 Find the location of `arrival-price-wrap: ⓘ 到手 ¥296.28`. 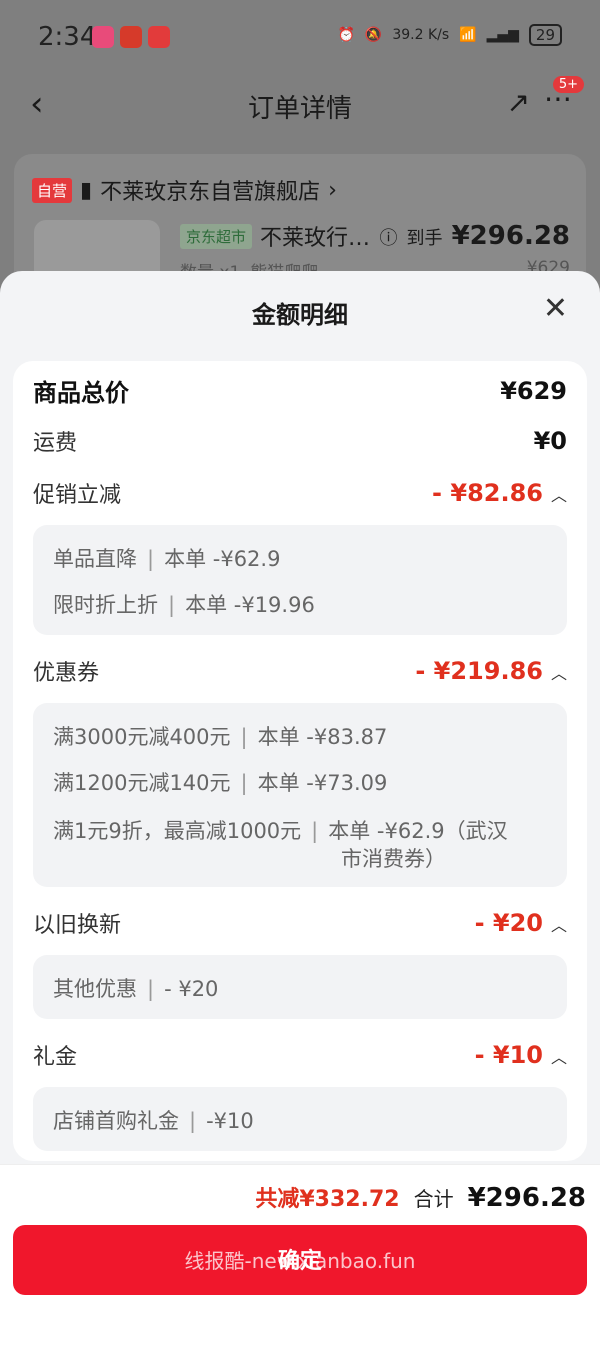

arrival-price-wrap: ⓘ 到手 ¥296.28 is located at coordinates (474, 236).